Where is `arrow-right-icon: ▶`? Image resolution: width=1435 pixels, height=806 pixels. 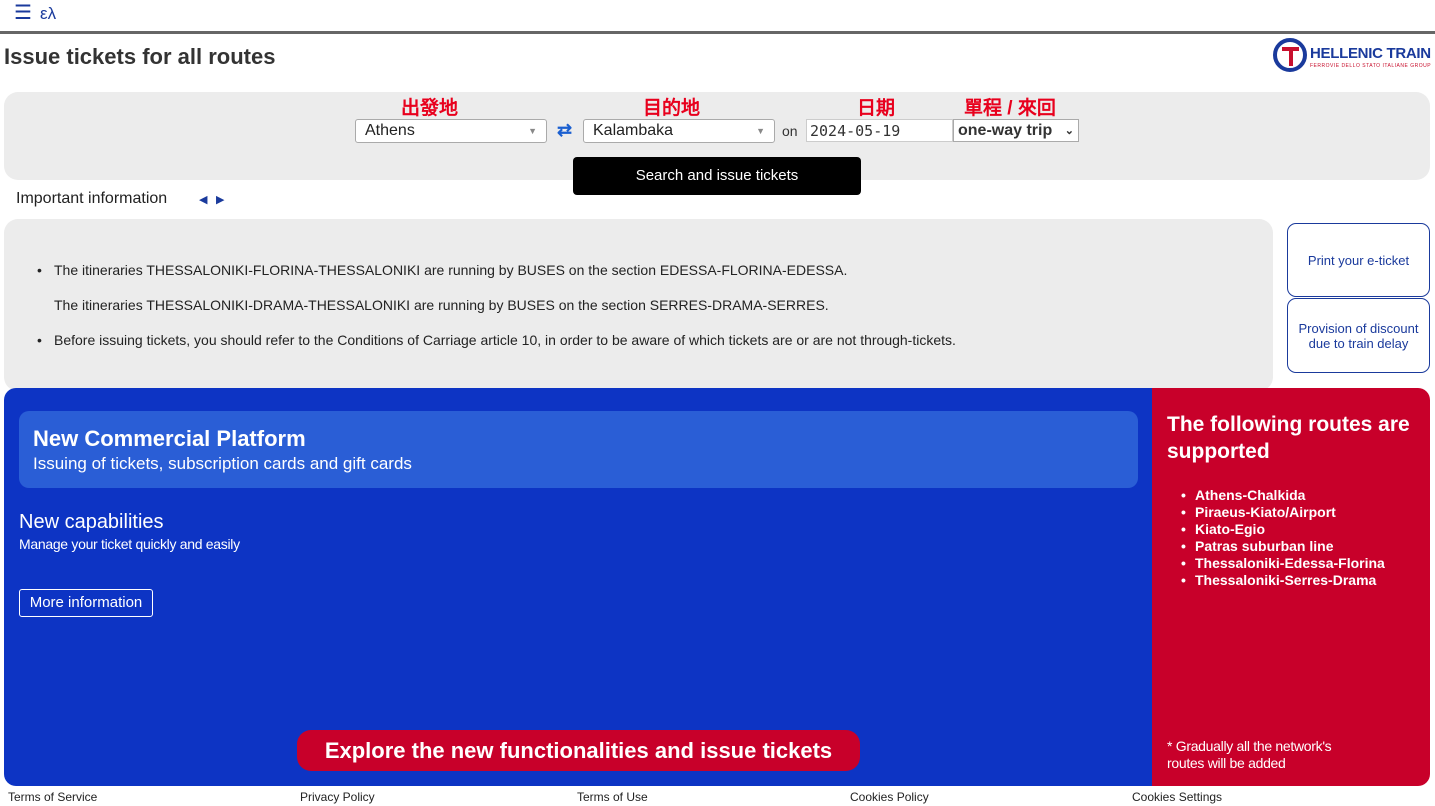
arrow-right-icon: ▶ is located at coordinates (220, 199).